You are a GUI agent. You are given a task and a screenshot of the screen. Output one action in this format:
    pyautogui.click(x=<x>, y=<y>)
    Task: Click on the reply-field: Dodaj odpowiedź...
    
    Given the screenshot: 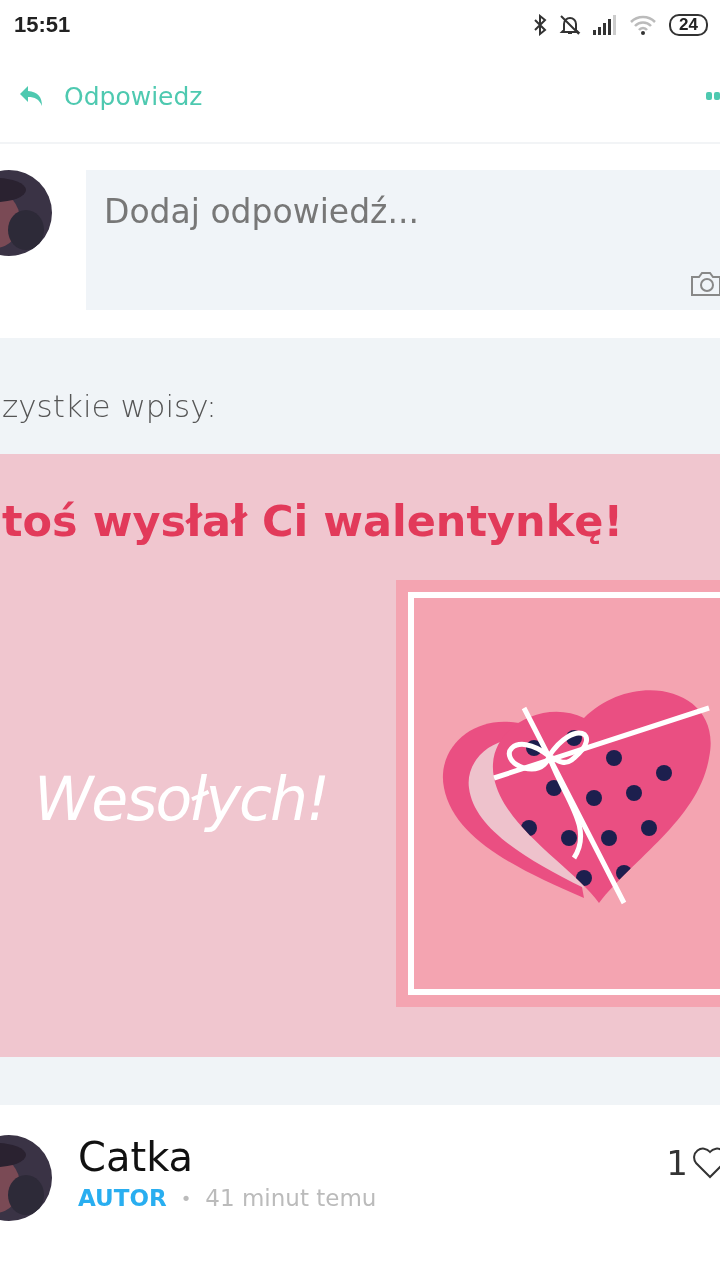 What is the action you would take?
    pyautogui.click(x=403, y=240)
    